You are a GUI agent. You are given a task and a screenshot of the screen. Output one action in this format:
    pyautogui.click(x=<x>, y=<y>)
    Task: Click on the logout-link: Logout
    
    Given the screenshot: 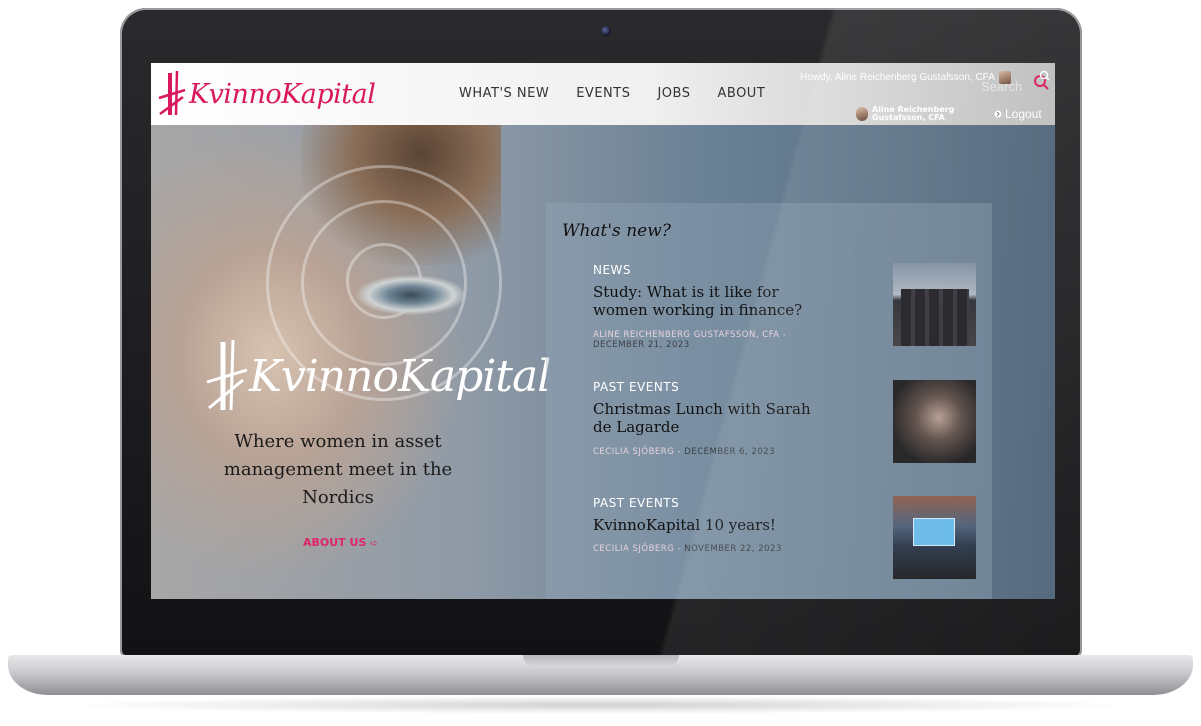 What is the action you would take?
    pyautogui.click(x=1018, y=114)
    